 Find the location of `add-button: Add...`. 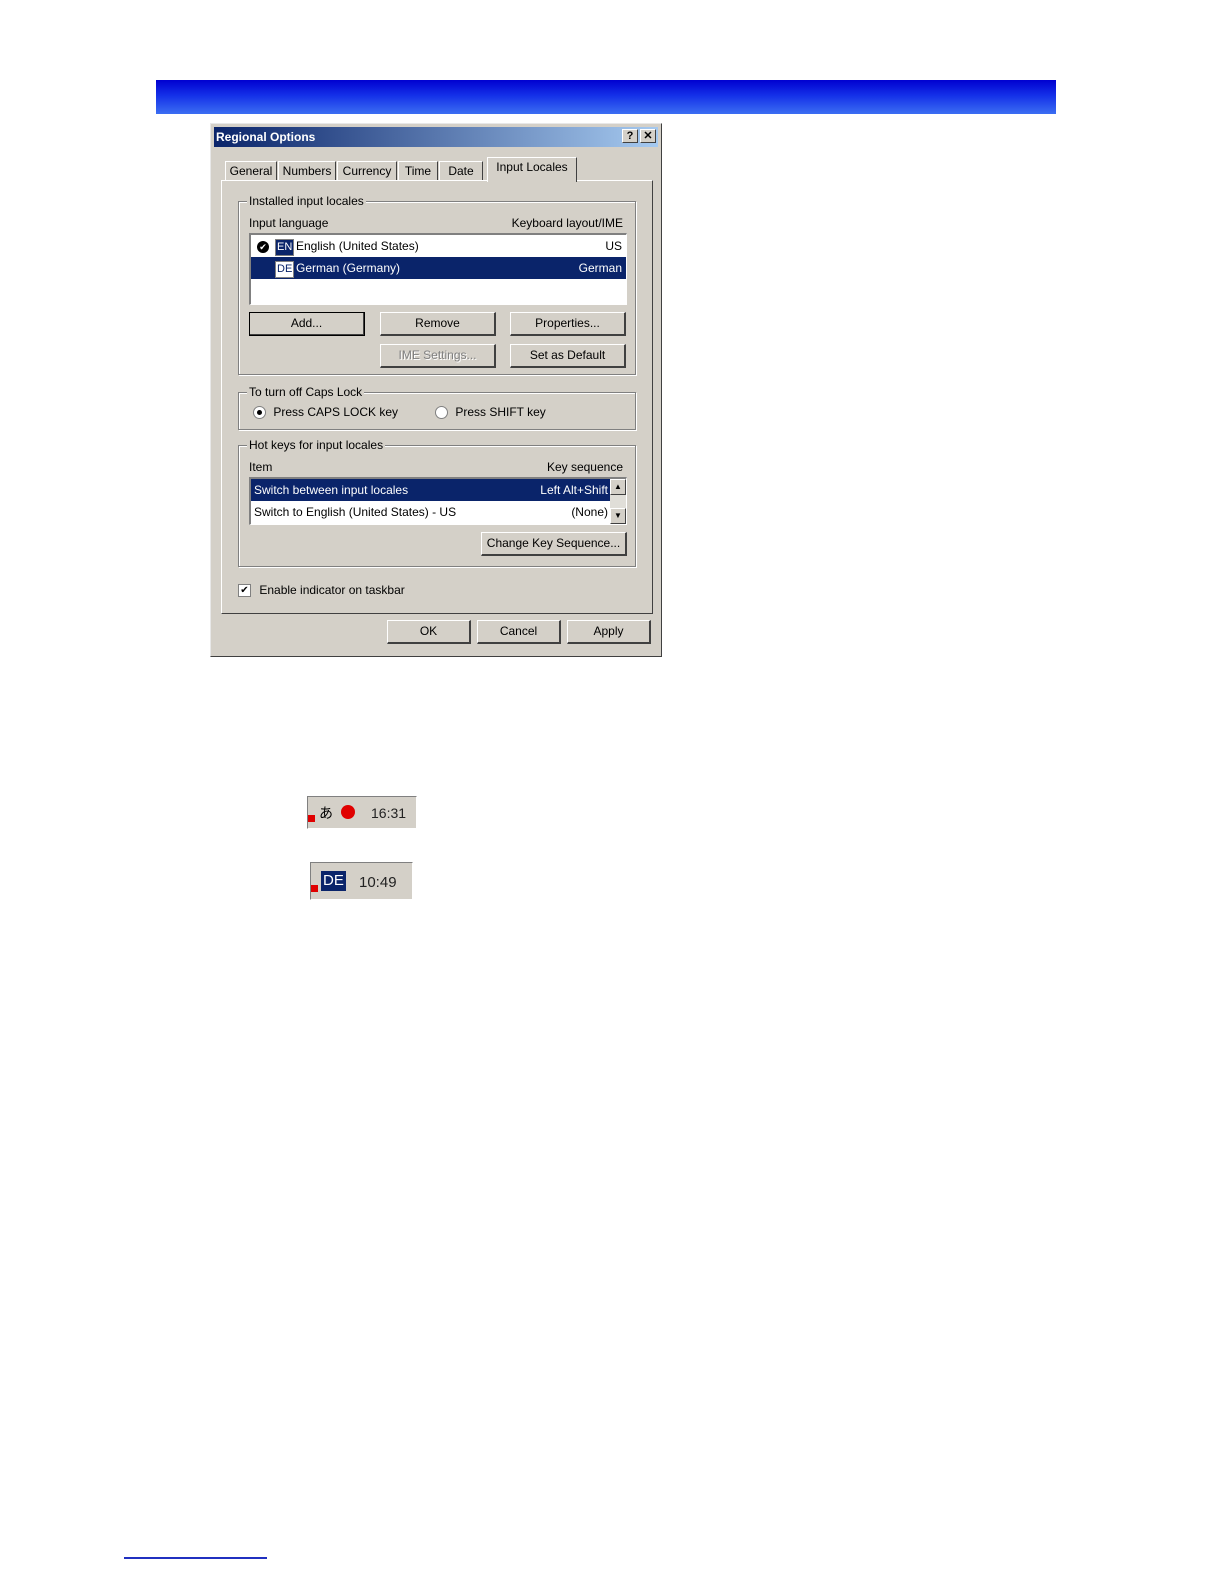

add-button: Add... is located at coordinates (307, 324).